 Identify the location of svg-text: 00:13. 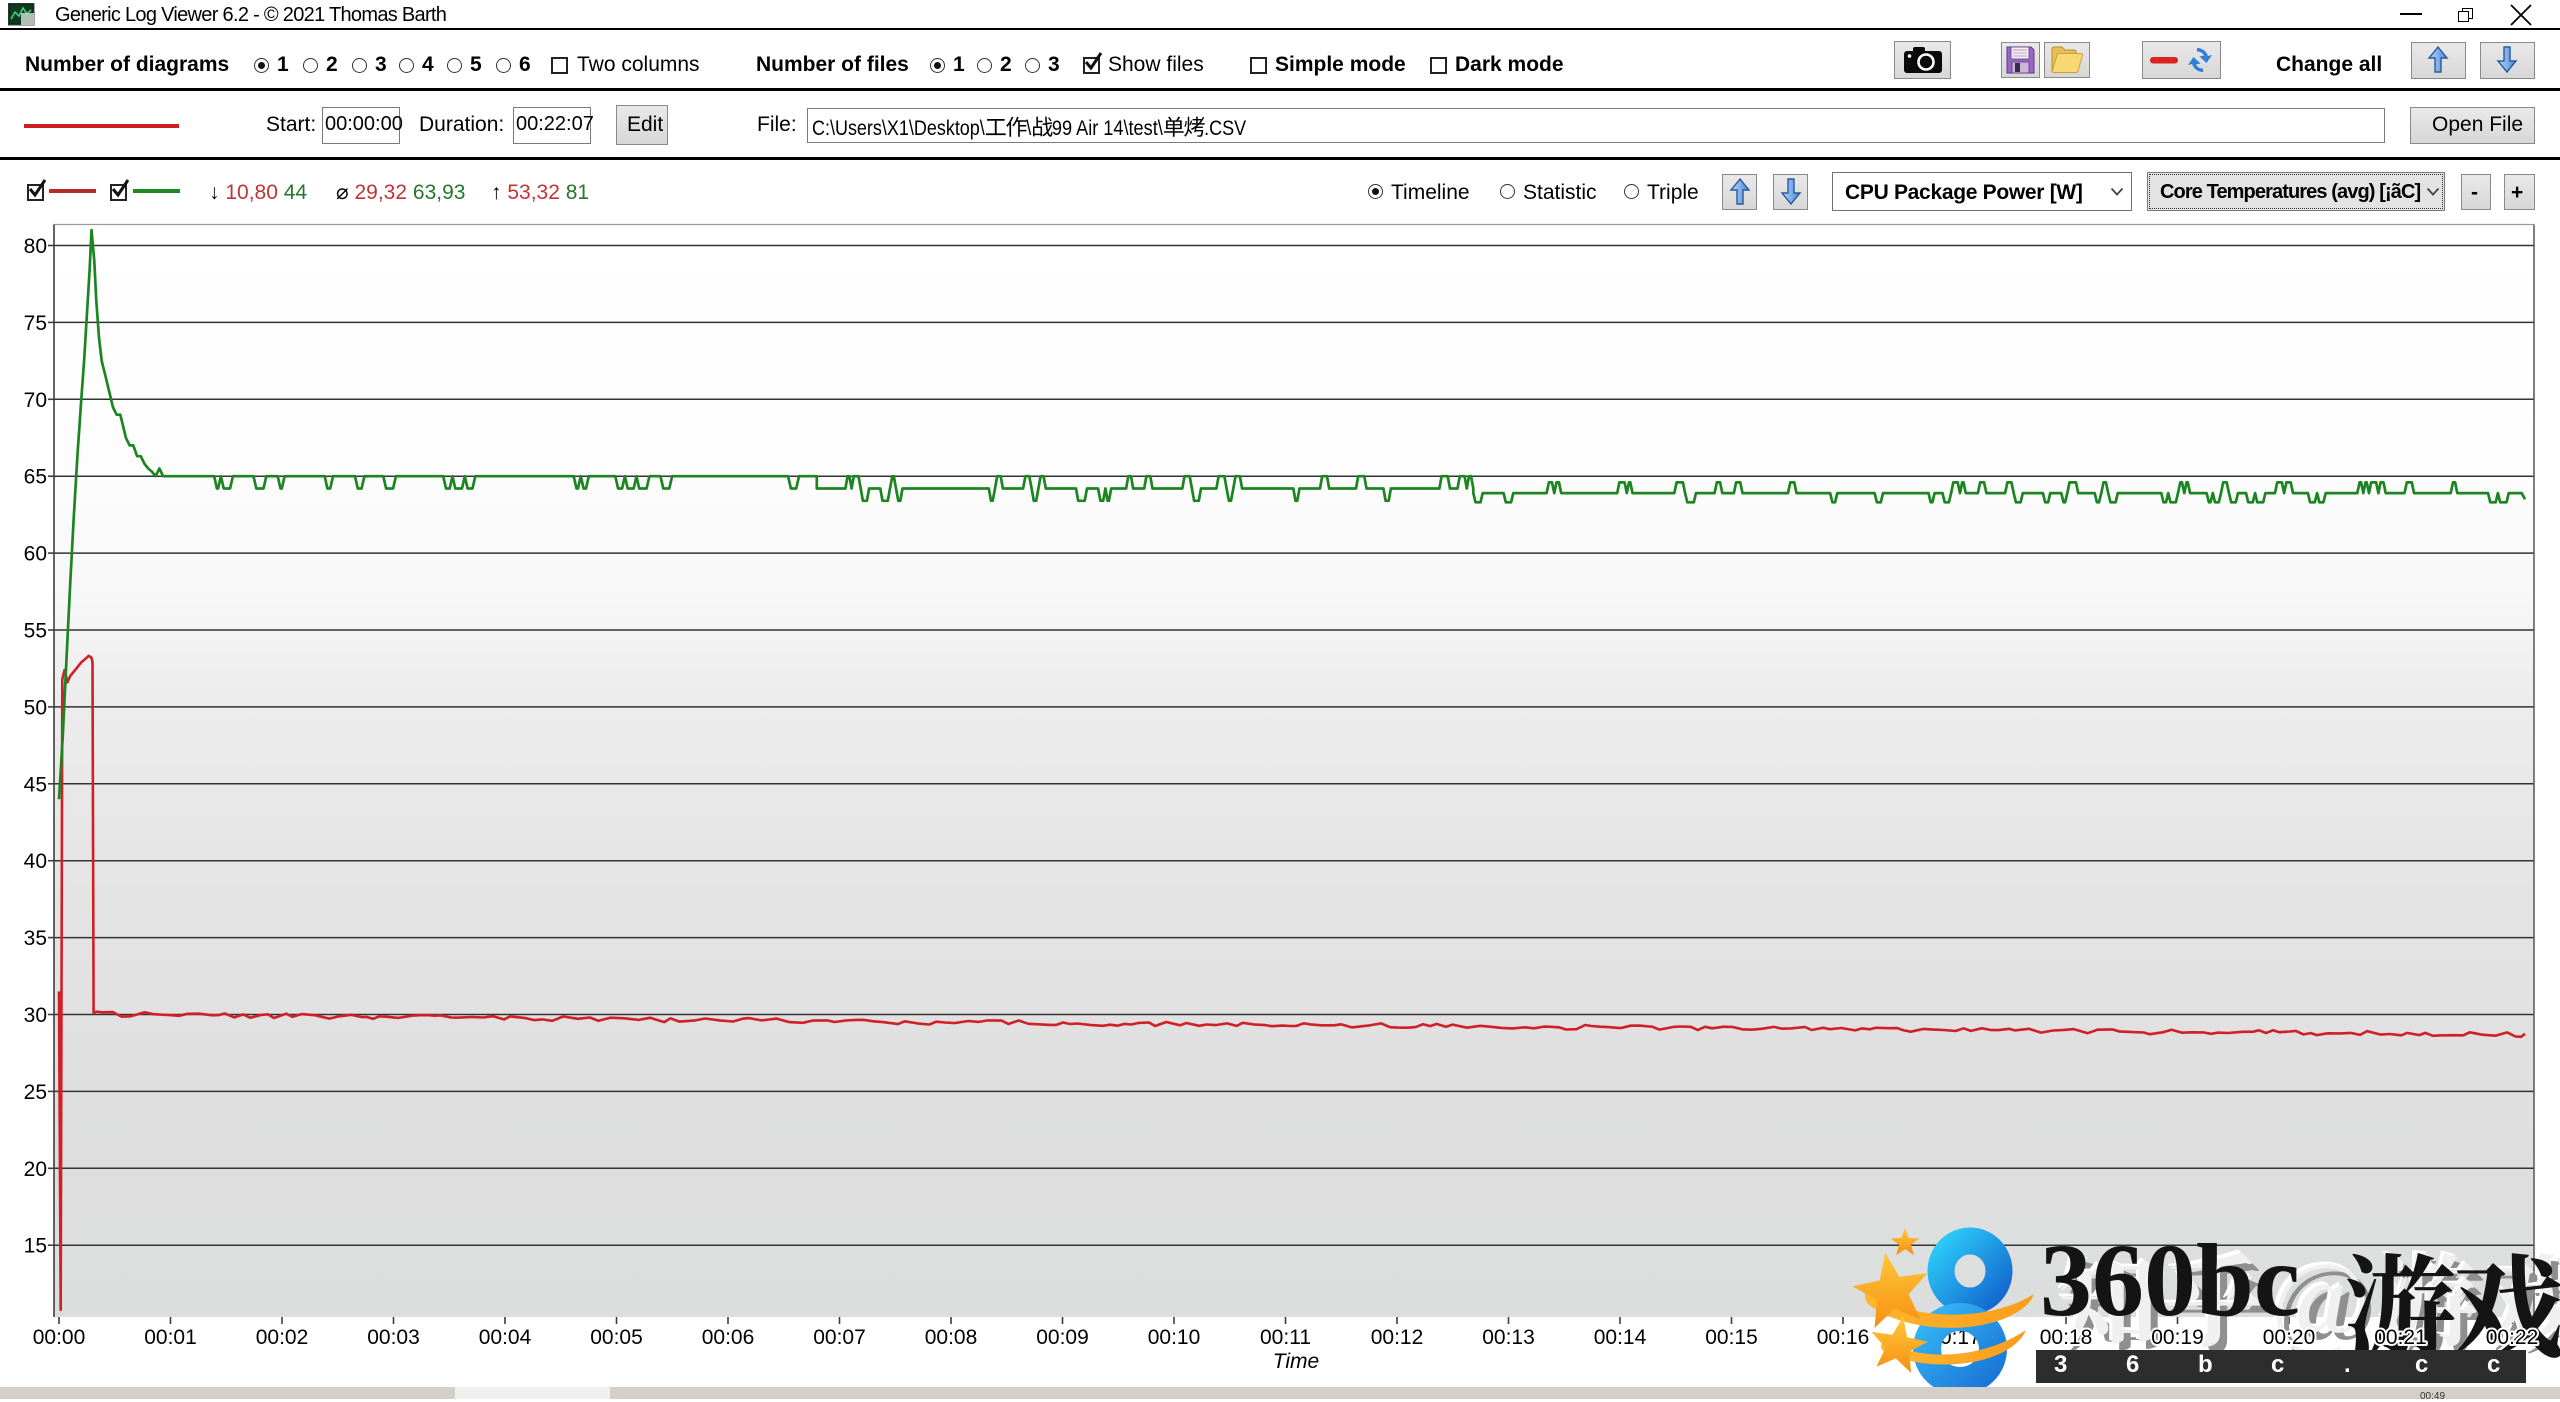
(1508, 1337).